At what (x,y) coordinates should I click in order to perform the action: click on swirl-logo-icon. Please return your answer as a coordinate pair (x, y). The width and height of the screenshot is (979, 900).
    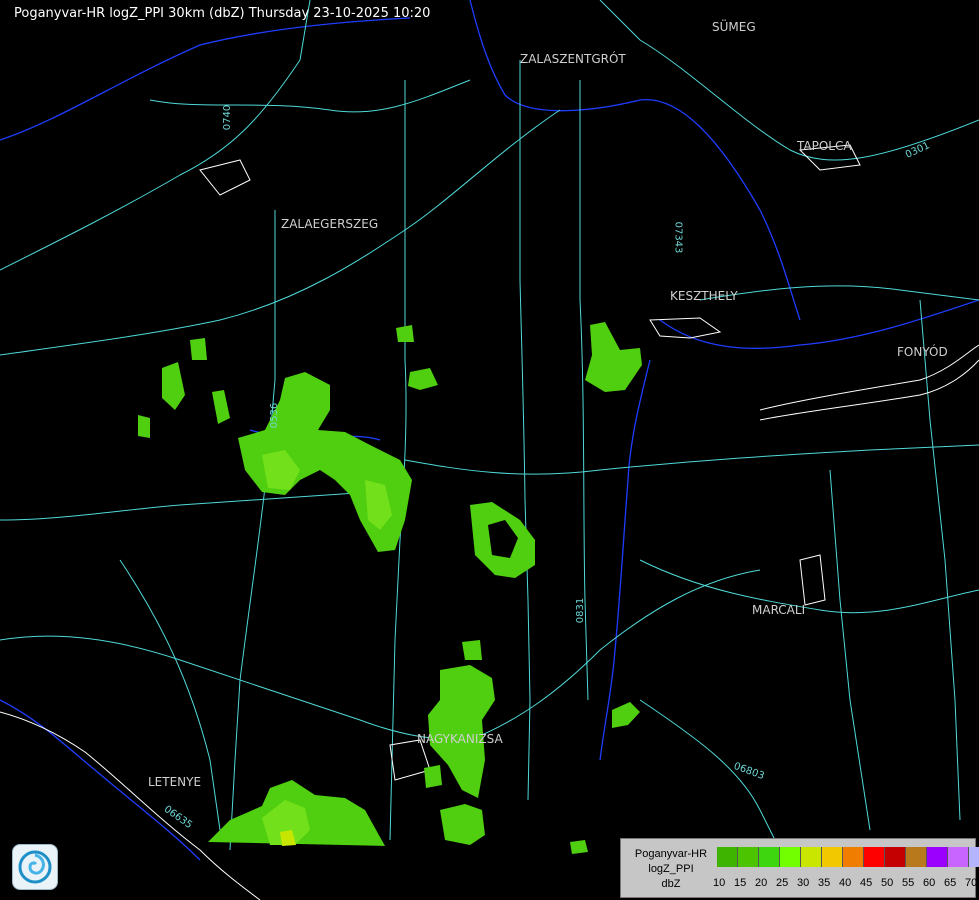
    Looking at the image, I should click on (35, 867).